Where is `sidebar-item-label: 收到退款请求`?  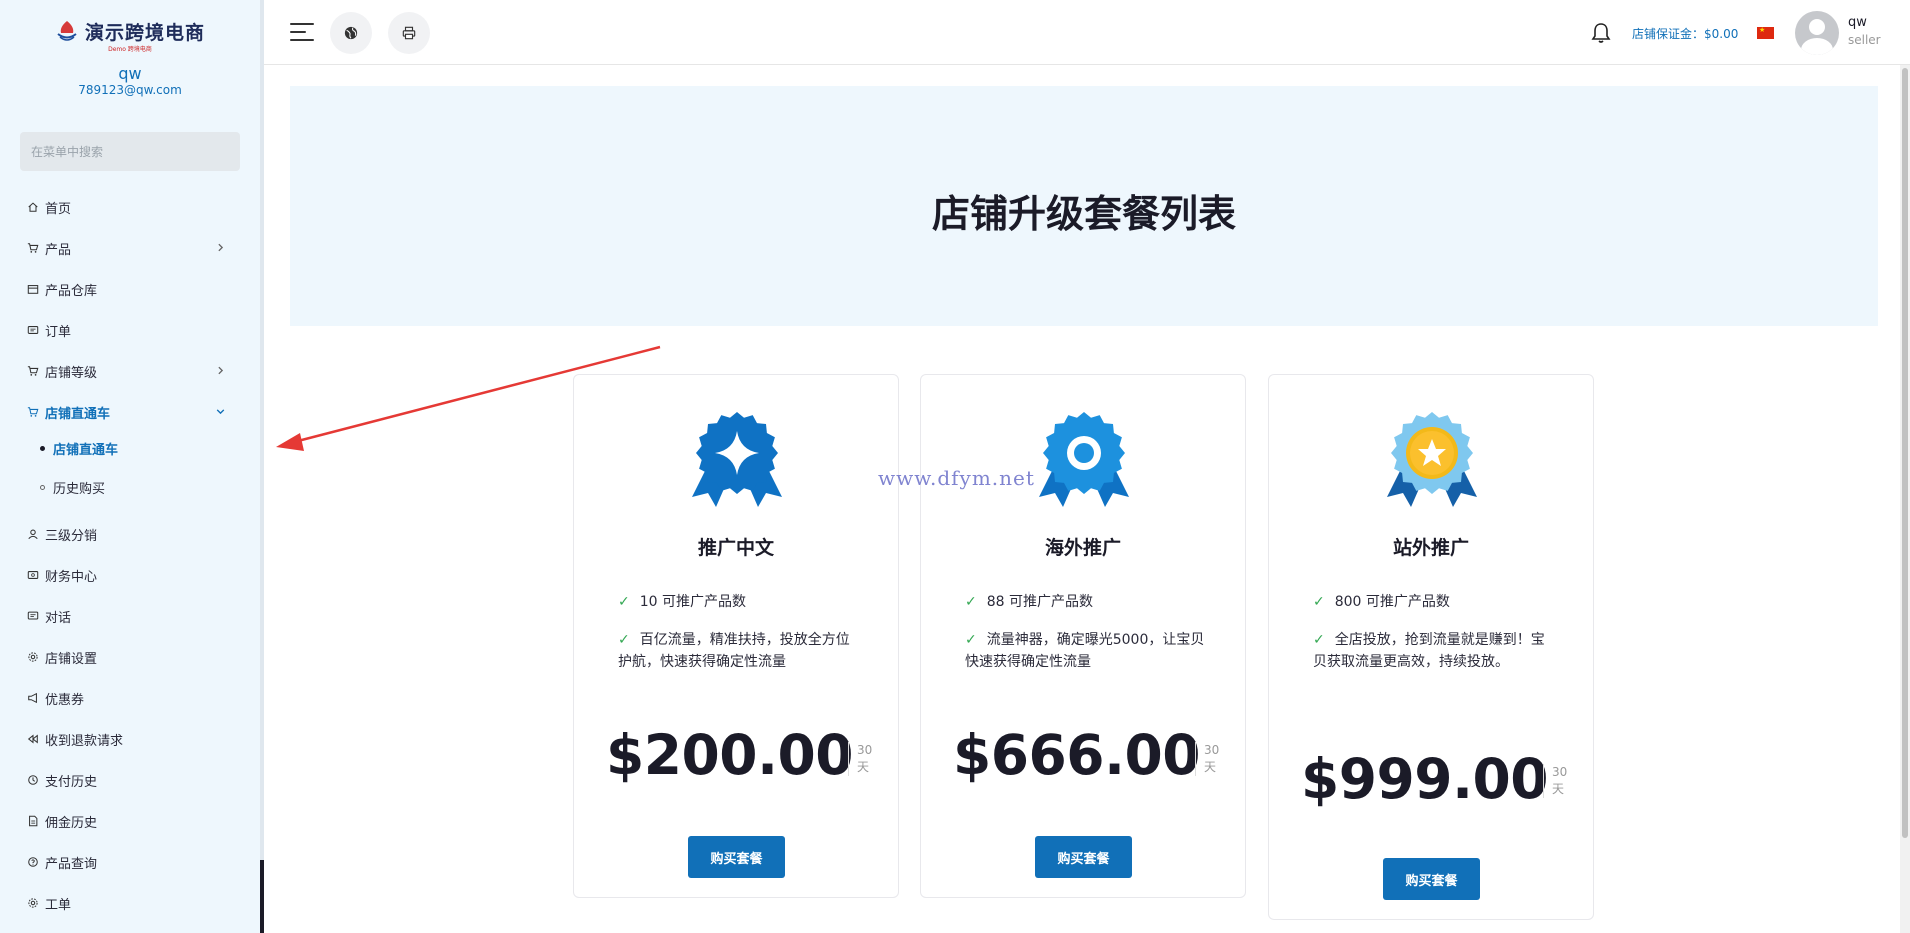 sidebar-item-label: 收到退款请求 is located at coordinates (84, 741).